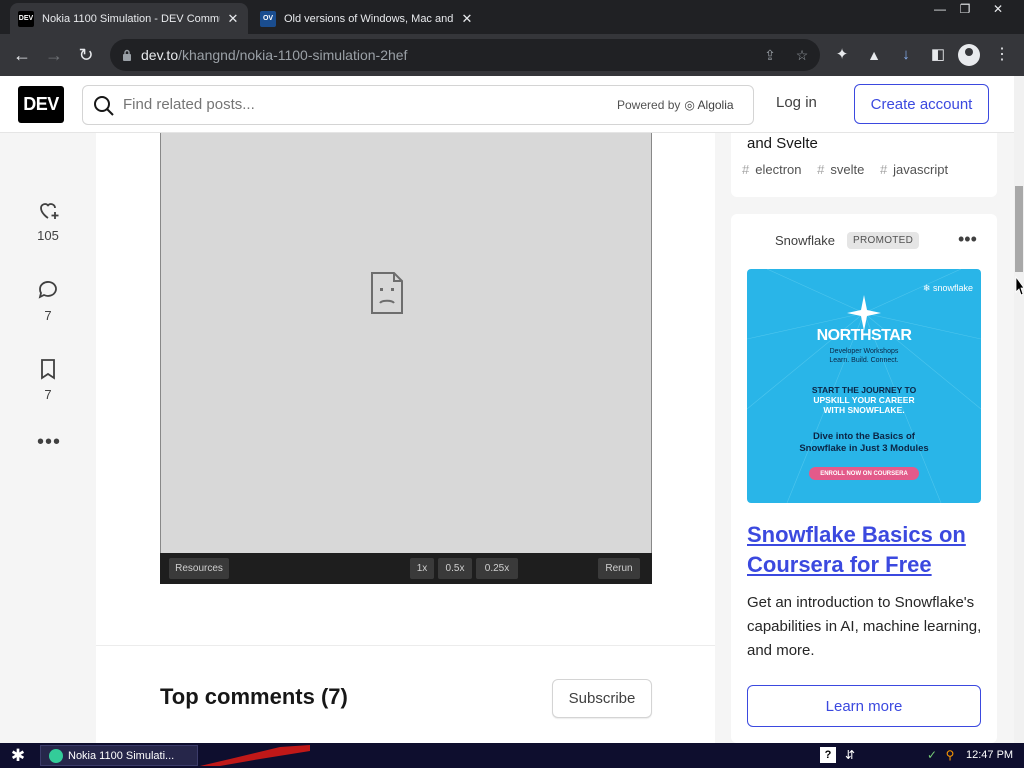  I want to click on banner-enroll-button: ENROLL NOW ON COURSERA, so click(864, 473).